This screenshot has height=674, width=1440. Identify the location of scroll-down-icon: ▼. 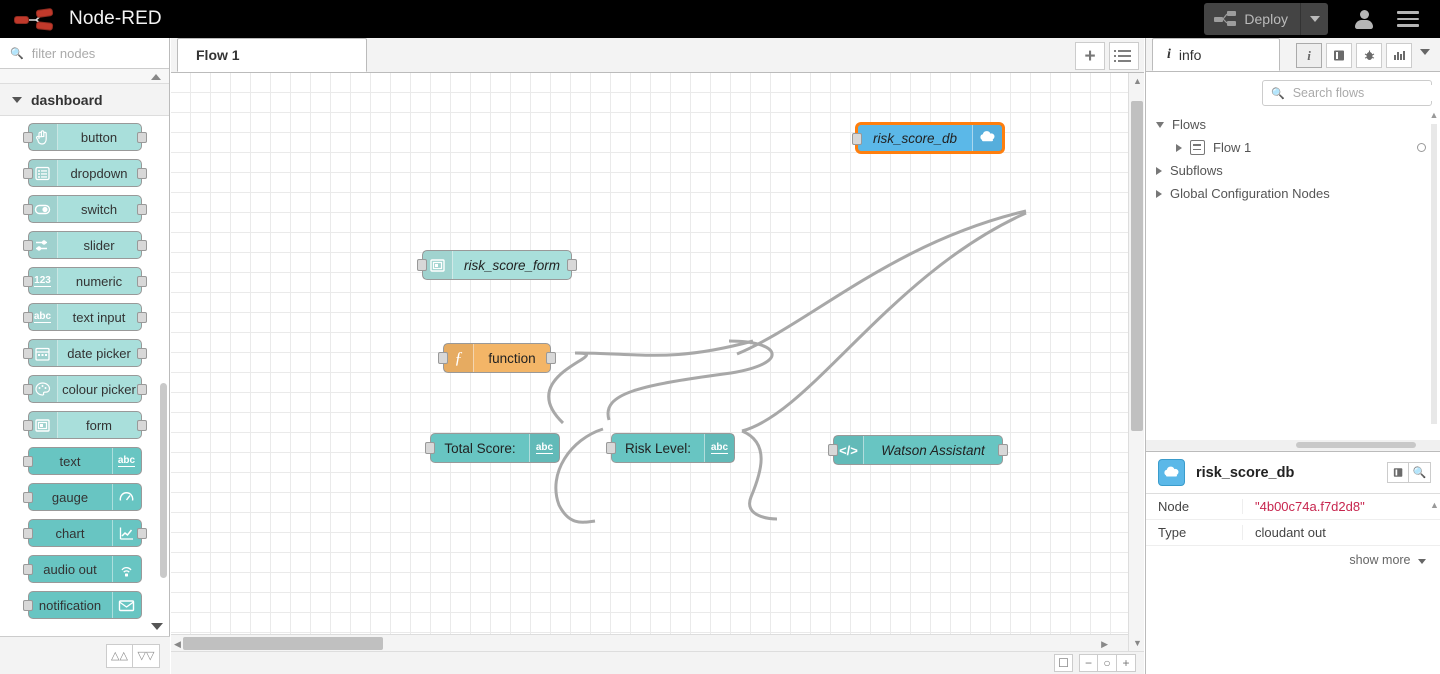
(1137, 643).